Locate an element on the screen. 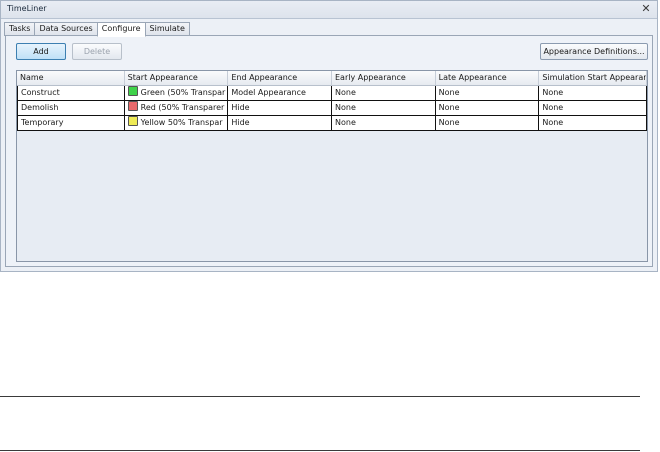  tab-strip: Tasks Data Sources Configure Simulate is located at coordinates (97, 29).